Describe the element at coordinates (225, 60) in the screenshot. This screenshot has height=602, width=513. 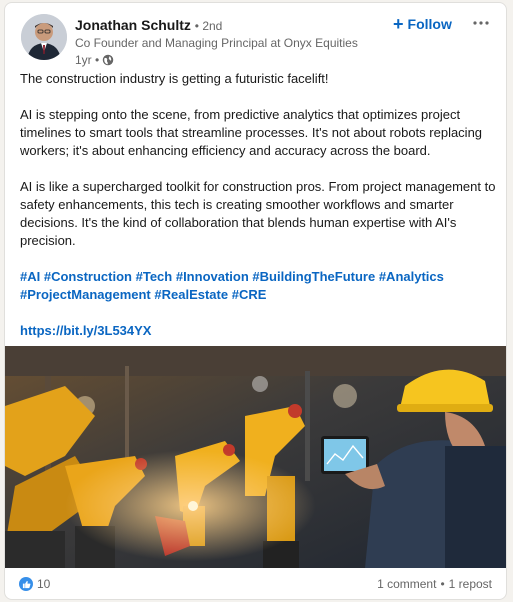
I see `post-time: 1yr •` at that location.